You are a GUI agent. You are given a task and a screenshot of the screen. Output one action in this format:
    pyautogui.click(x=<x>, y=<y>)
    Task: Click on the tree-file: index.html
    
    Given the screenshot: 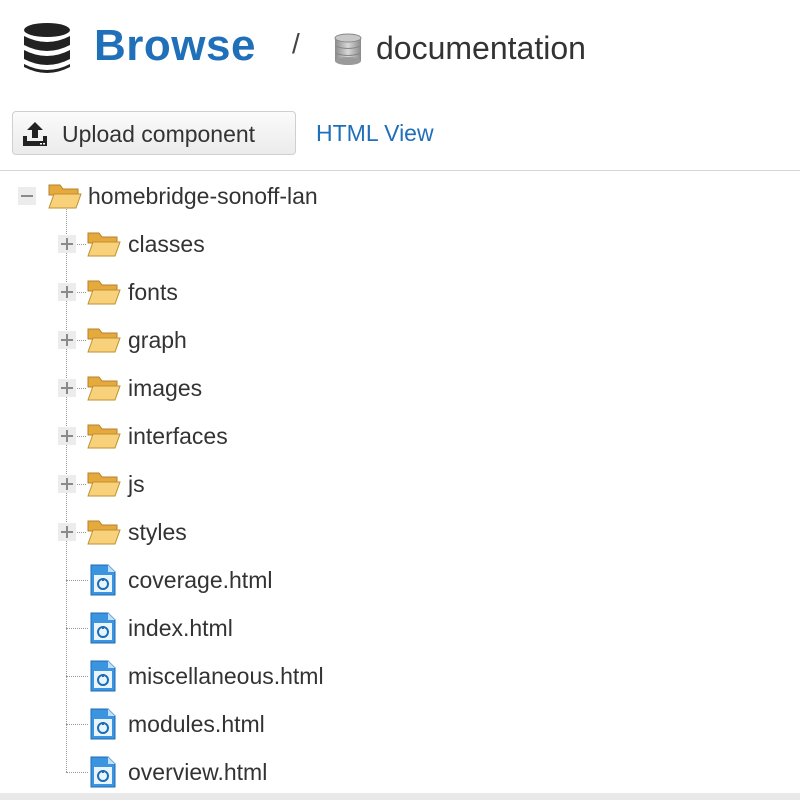 What is the action you would take?
    pyautogui.click(x=400, y=628)
    